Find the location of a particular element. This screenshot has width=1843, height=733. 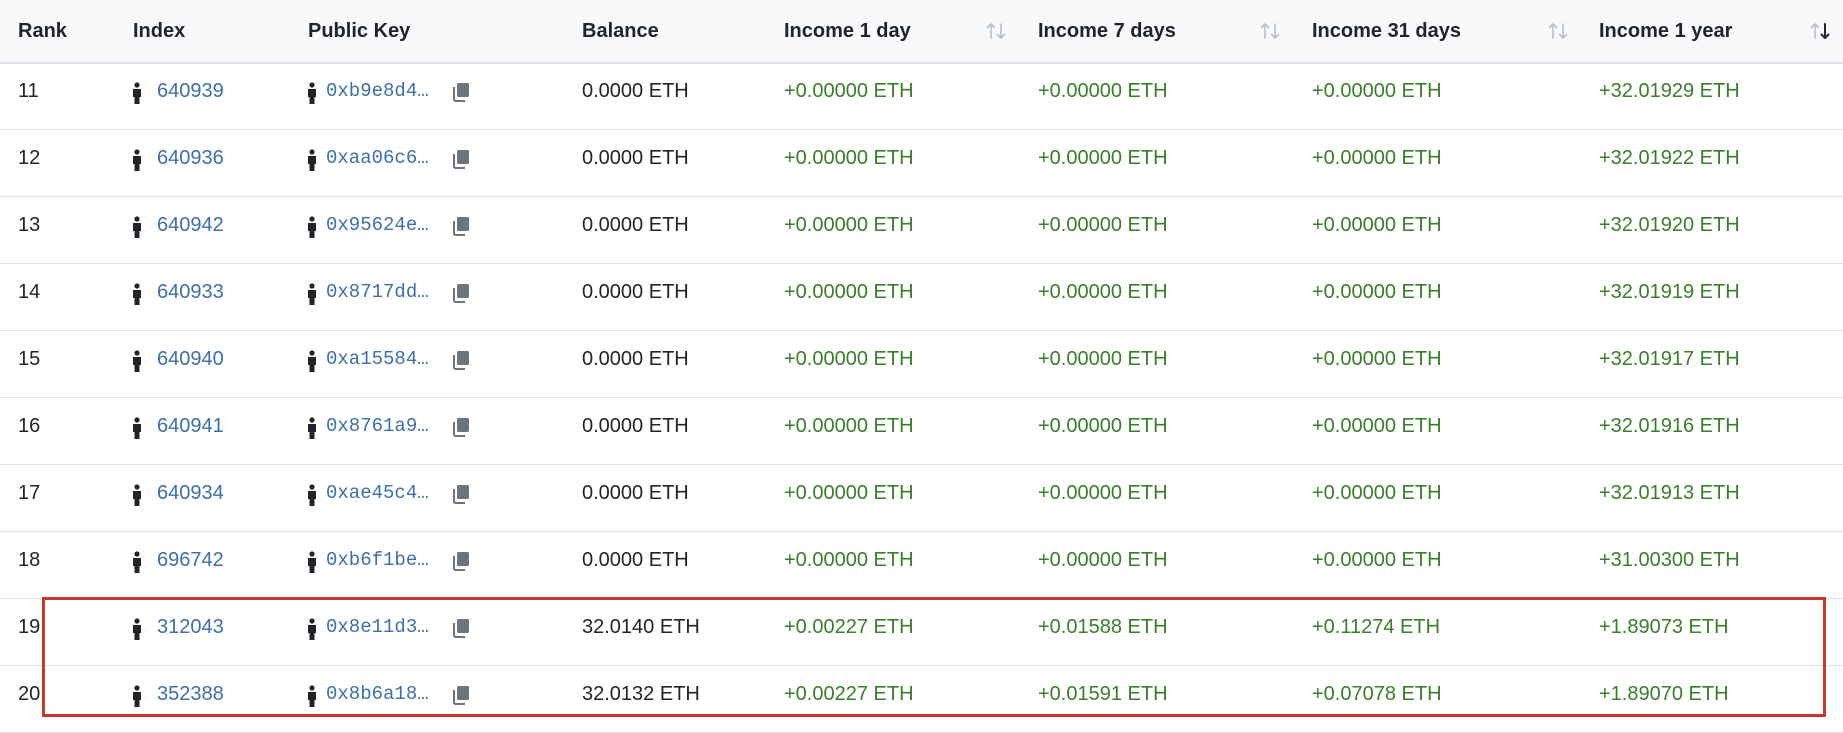

rank-cell: 11 is located at coordinates (28, 91).